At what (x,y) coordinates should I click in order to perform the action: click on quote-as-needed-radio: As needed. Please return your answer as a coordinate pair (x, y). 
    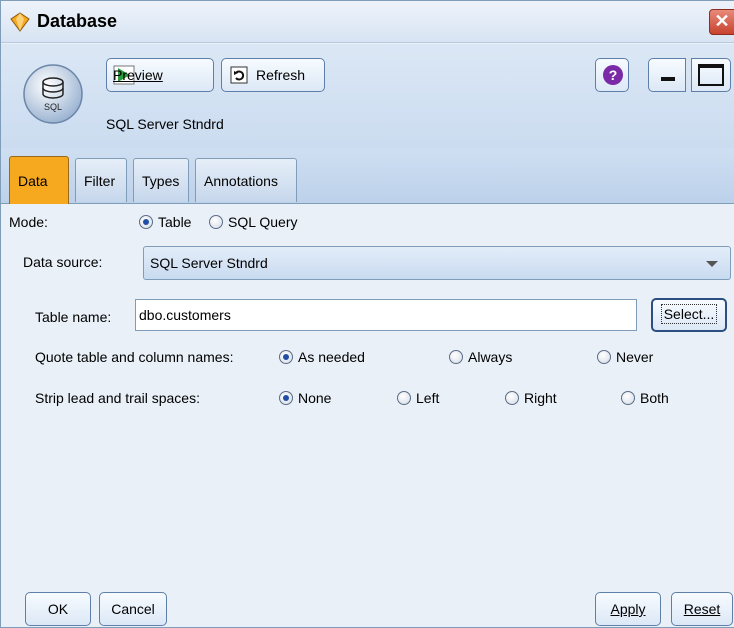
    Looking at the image, I should click on (322, 357).